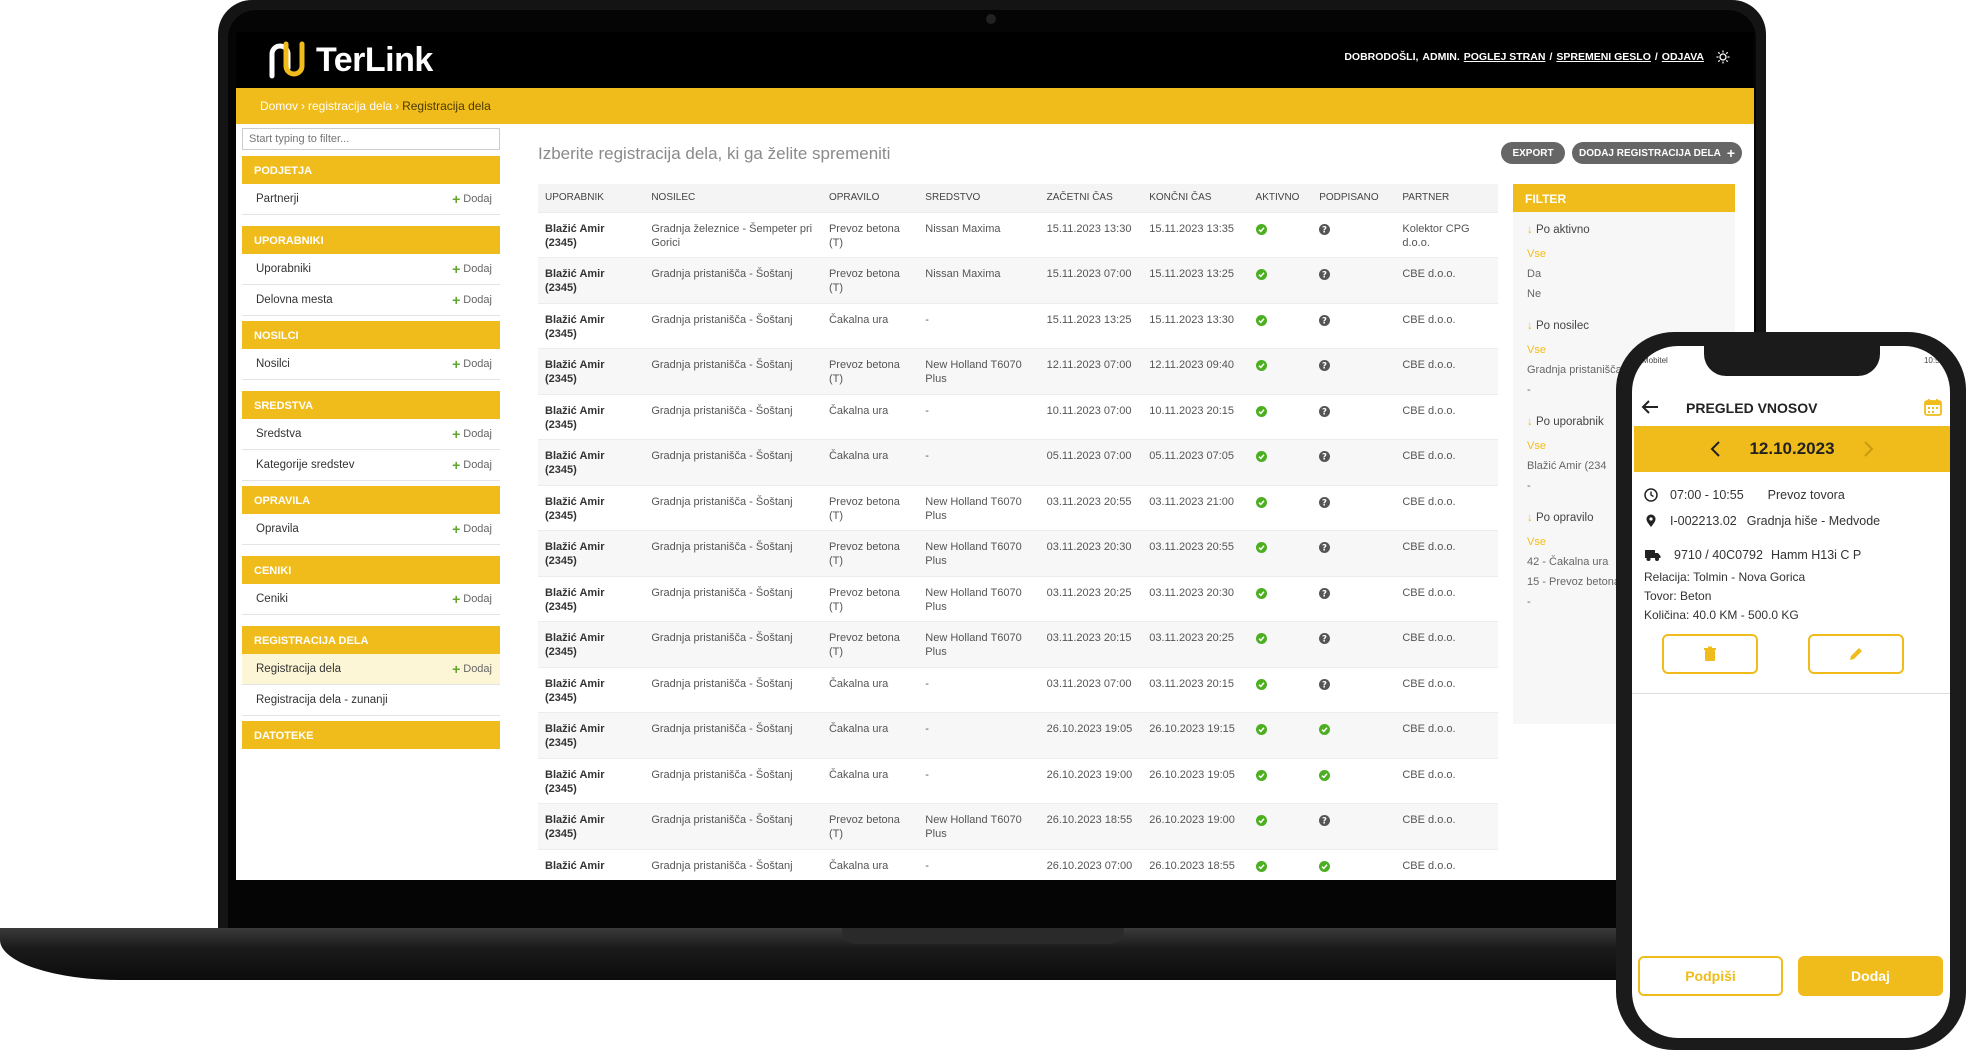 This screenshot has height=1060, width=1966. What do you see at coordinates (1870, 976) in the screenshot?
I see `add-entry-button: Dodaj` at bounding box center [1870, 976].